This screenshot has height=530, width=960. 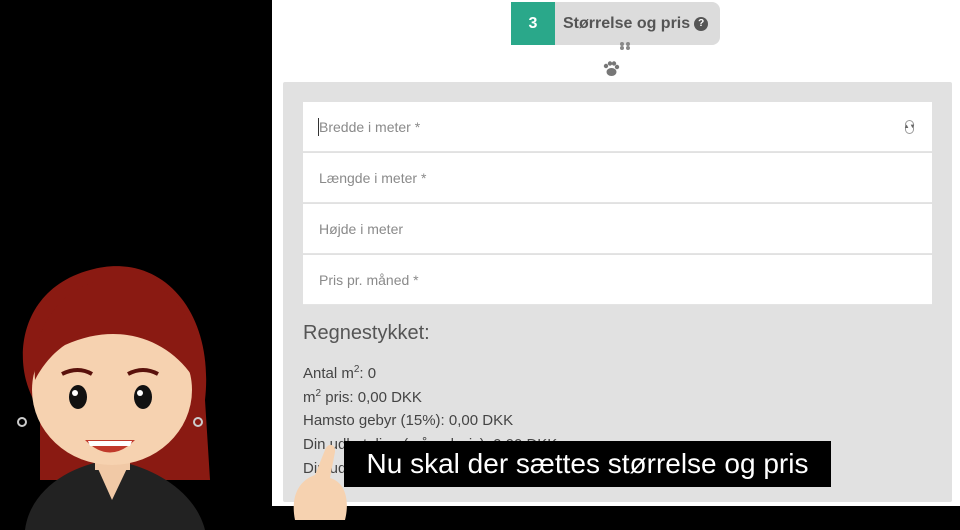 What do you see at coordinates (368, 373) in the screenshot?
I see `calc-area-value: : 0` at bounding box center [368, 373].